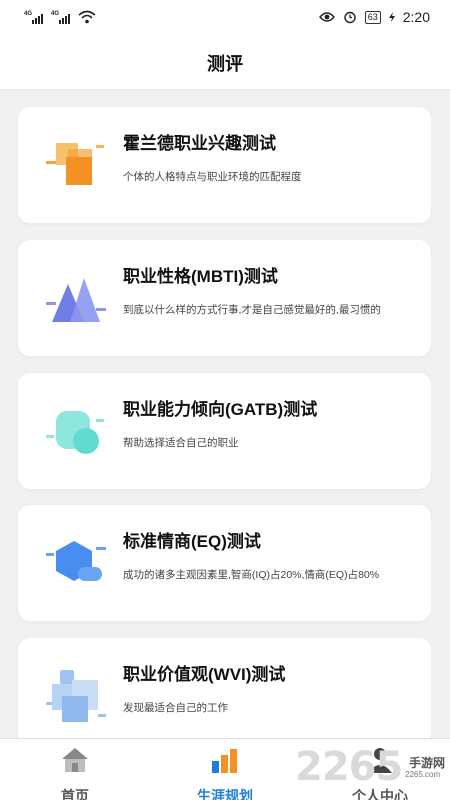  What do you see at coordinates (76, 561) in the screenshot?
I see `hexagon-icon` at bounding box center [76, 561].